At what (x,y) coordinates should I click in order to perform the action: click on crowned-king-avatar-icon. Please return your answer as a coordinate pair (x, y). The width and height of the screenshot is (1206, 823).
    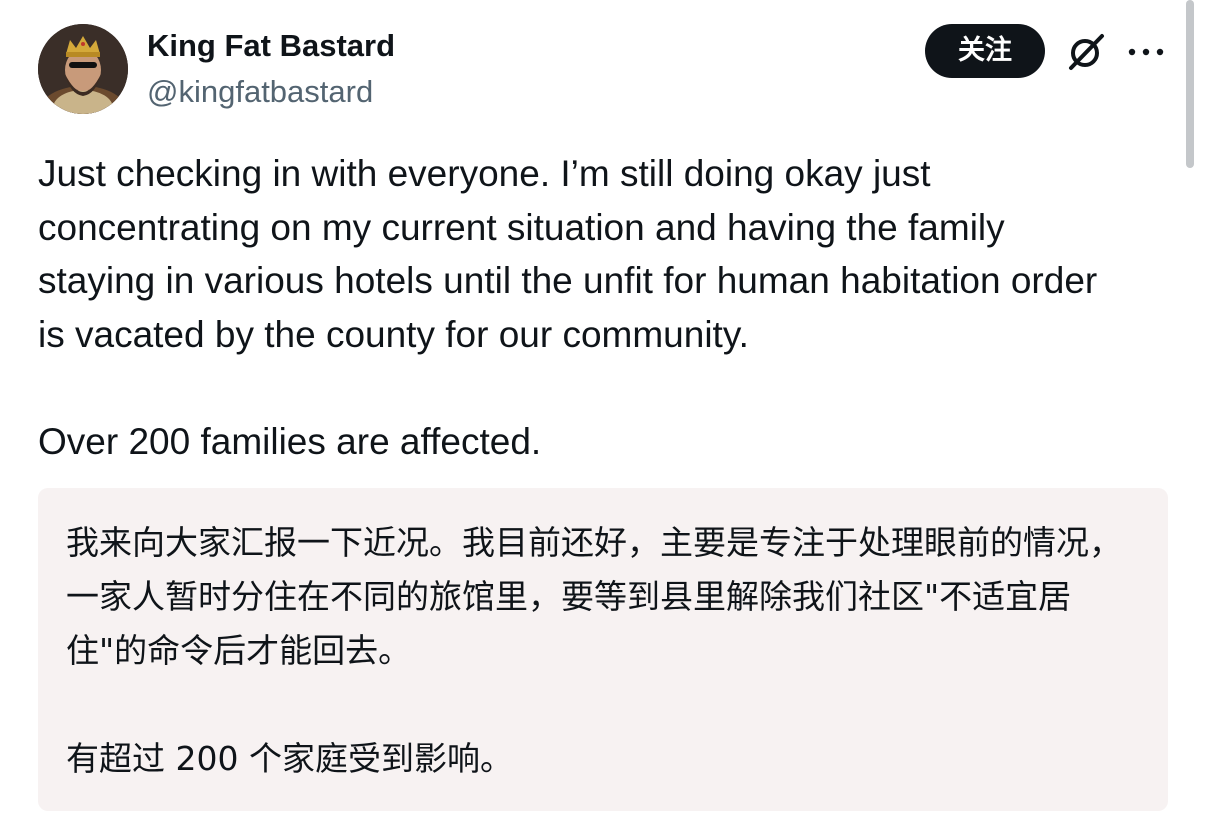
    Looking at the image, I should click on (83, 69).